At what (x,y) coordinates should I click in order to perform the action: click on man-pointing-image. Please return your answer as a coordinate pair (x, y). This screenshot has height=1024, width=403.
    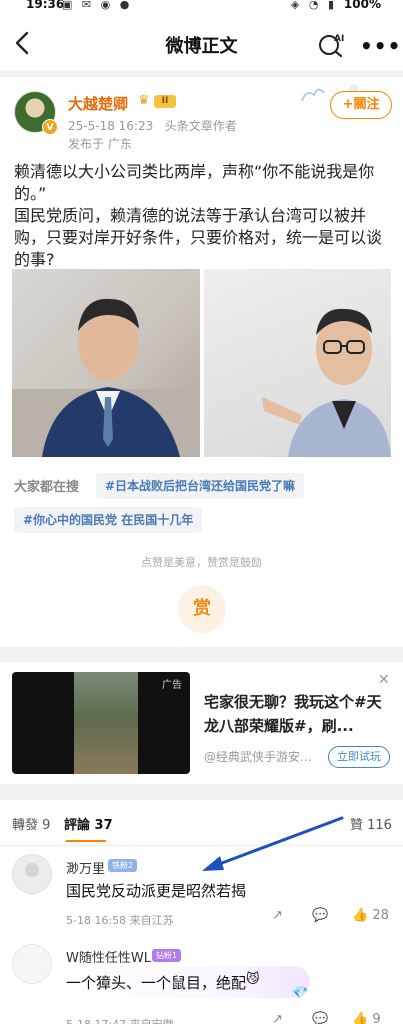
    Looking at the image, I should click on (326, 382).